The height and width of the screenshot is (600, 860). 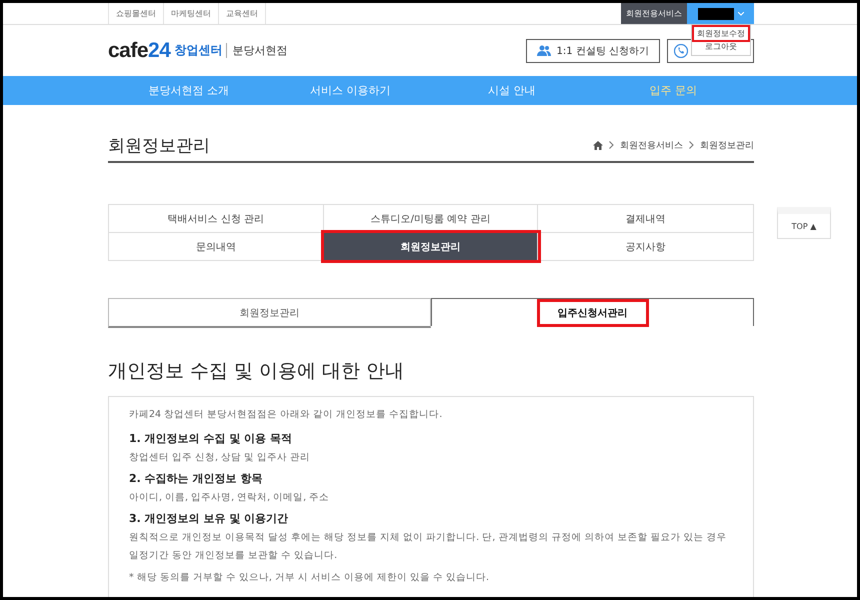 I want to click on user-menu-button, so click(x=720, y=13).